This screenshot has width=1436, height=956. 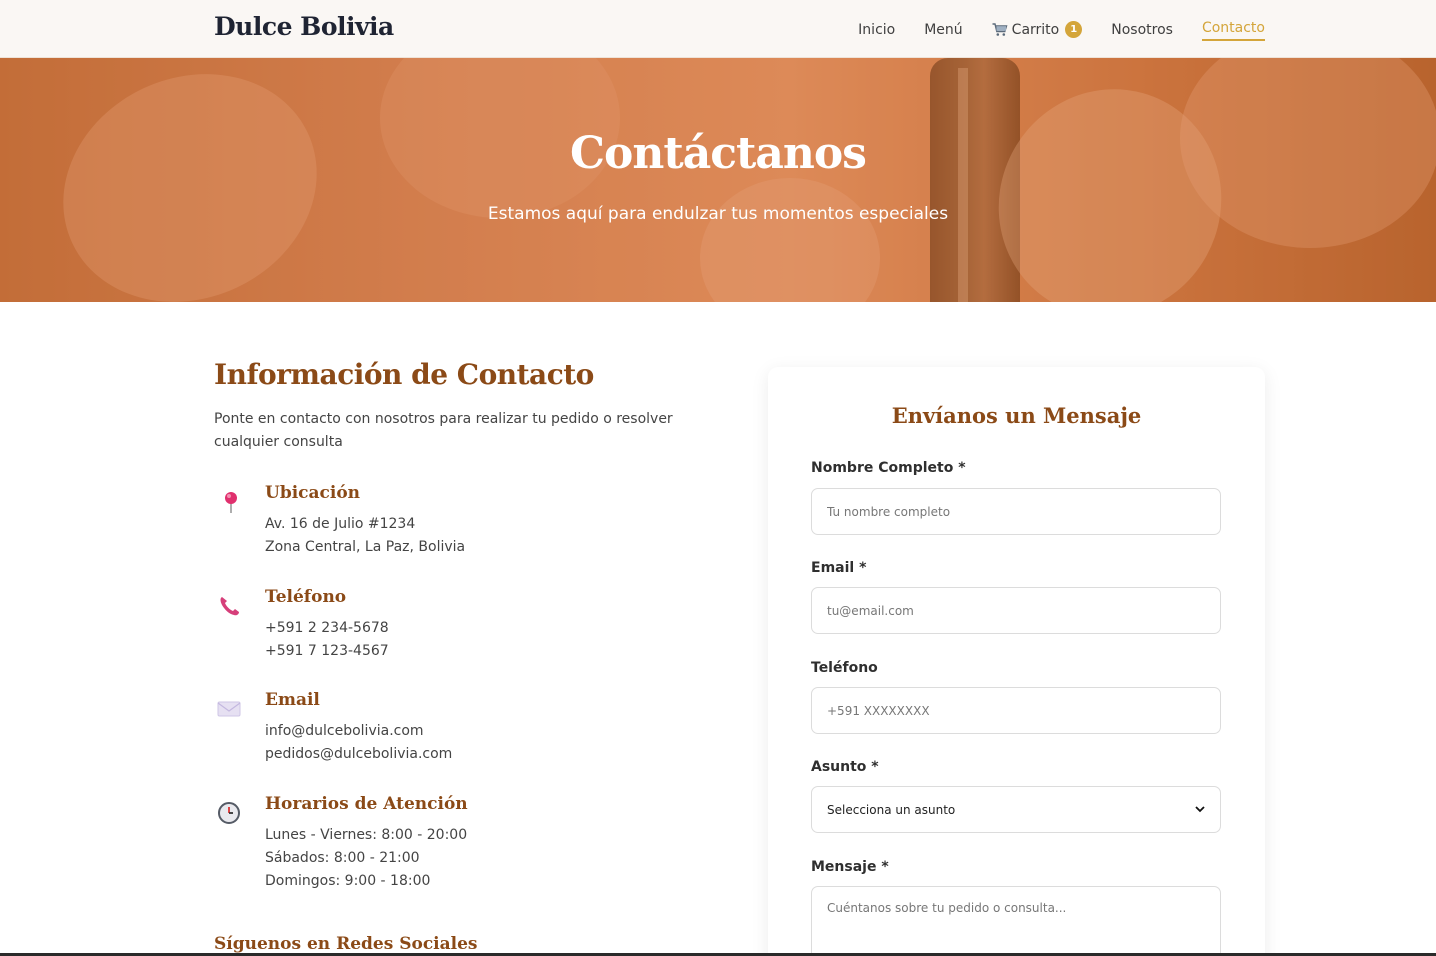 I want to click on nav-link-nosotros: Nosotros, so click(x=1142, y=30).